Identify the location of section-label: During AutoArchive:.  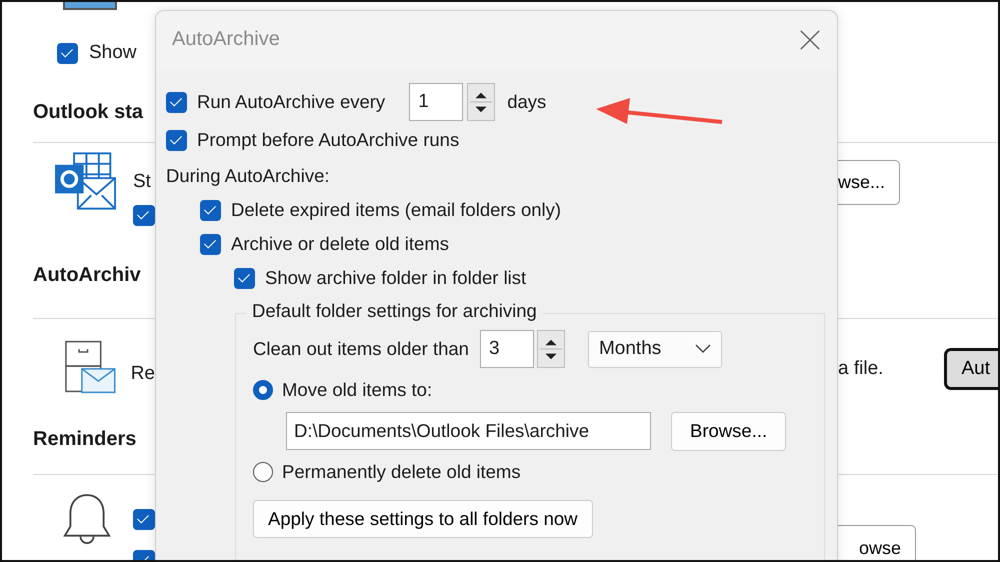
(248, 176).